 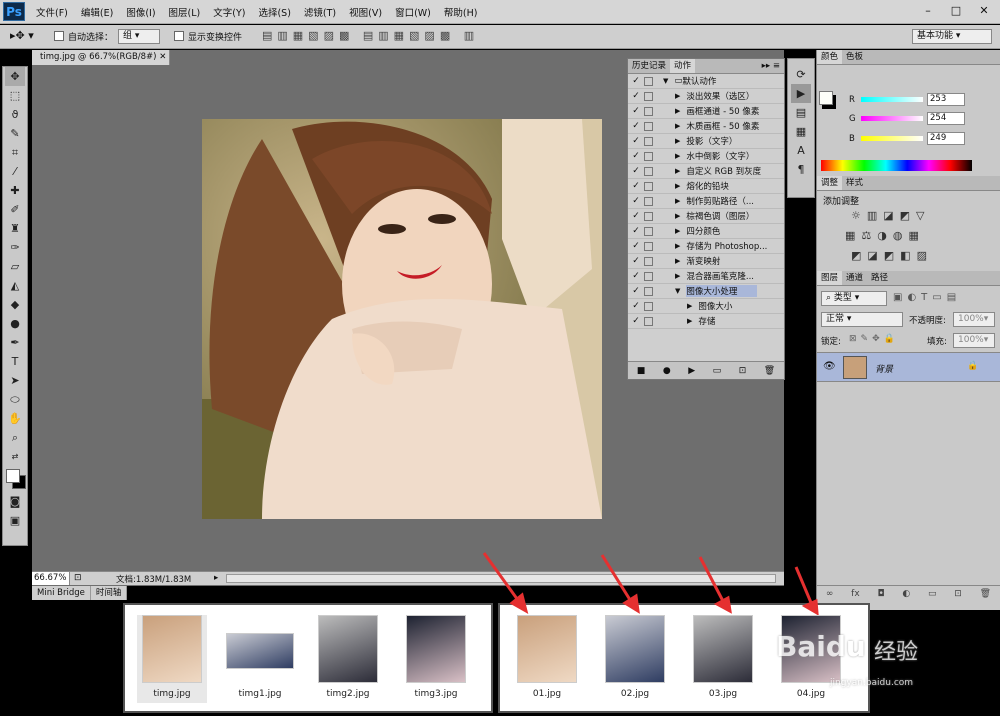 I want to click on action-row: ✓ ▶ 存储, so click(x=706, y=321).